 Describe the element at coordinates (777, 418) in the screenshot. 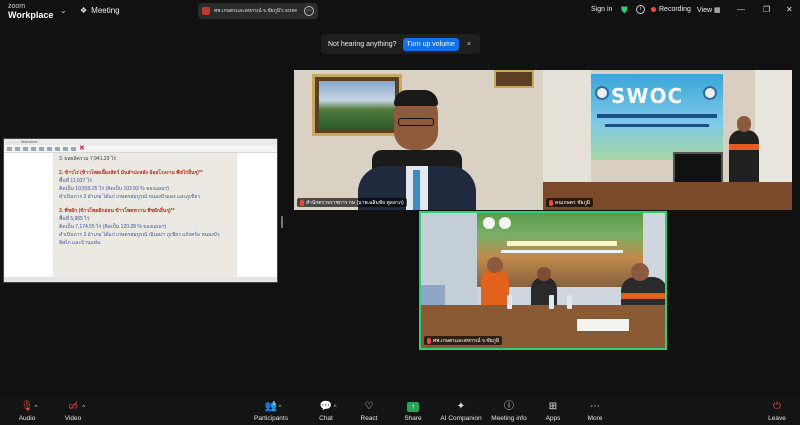

I see `leave-label: Leave` at that location.